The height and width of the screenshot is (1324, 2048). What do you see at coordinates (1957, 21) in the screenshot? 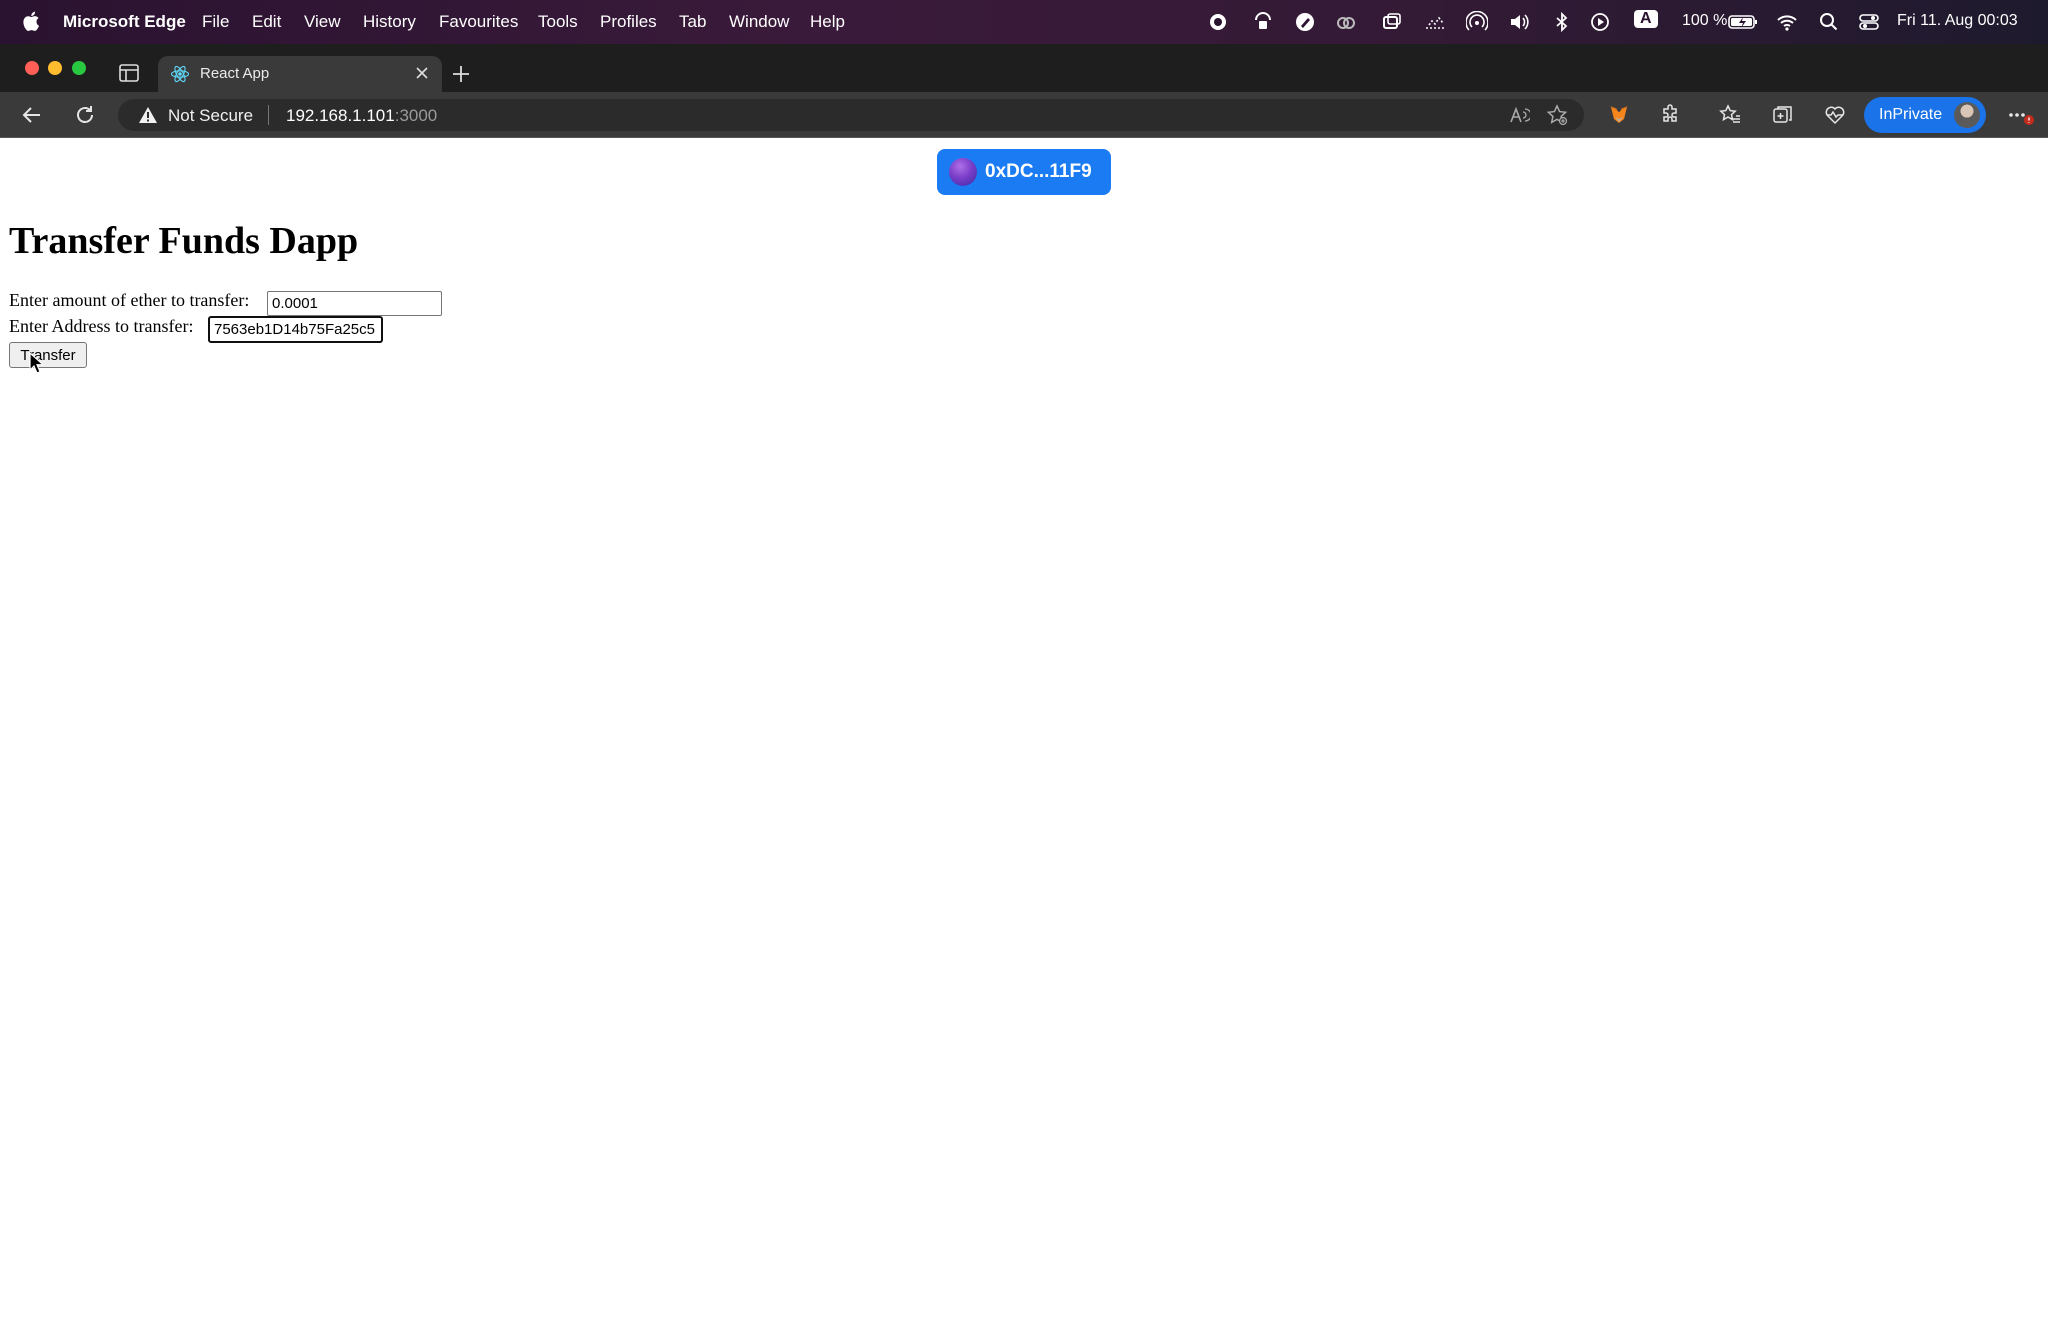
I see `menubar-clock: Fri 11. Aug 00:03` at bounding box center [1957, 21].